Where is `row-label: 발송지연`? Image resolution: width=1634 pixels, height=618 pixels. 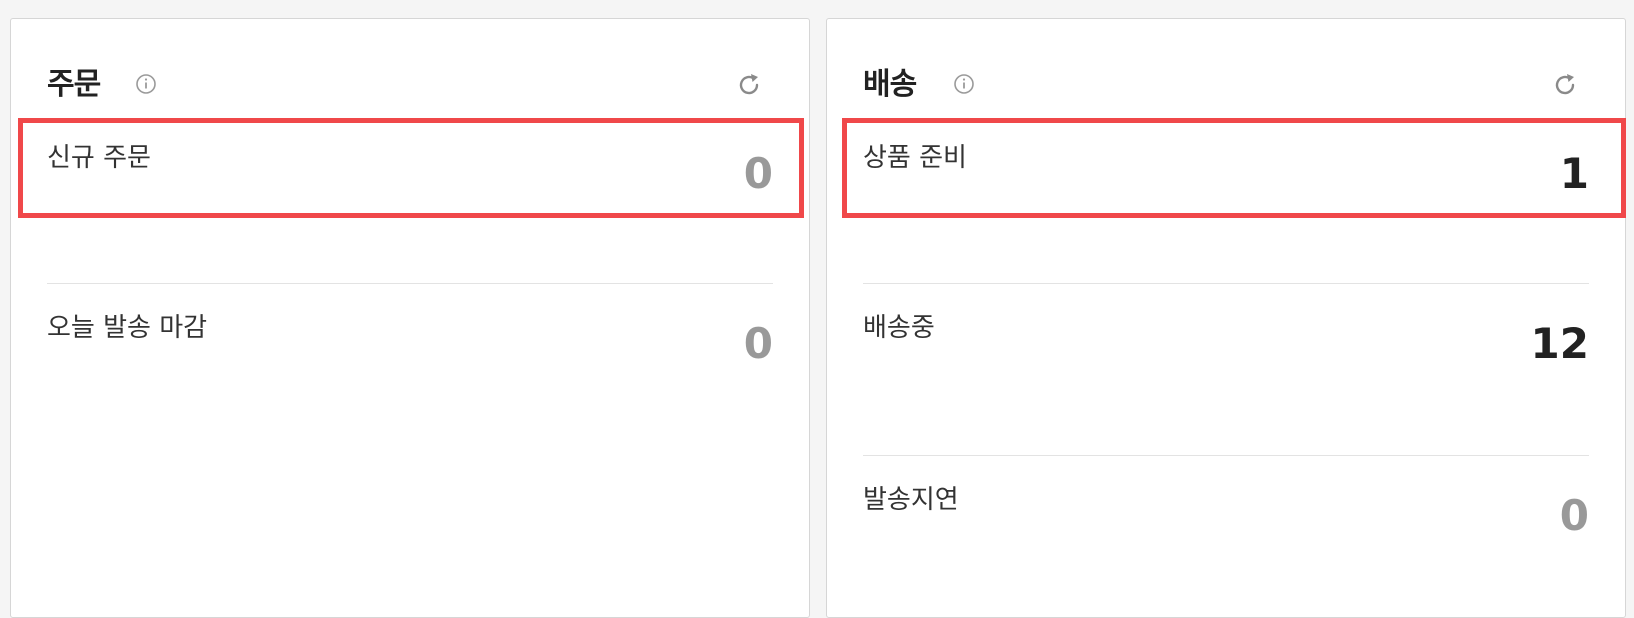
row-label: 발송지연 is located at coordinates (911, 500).